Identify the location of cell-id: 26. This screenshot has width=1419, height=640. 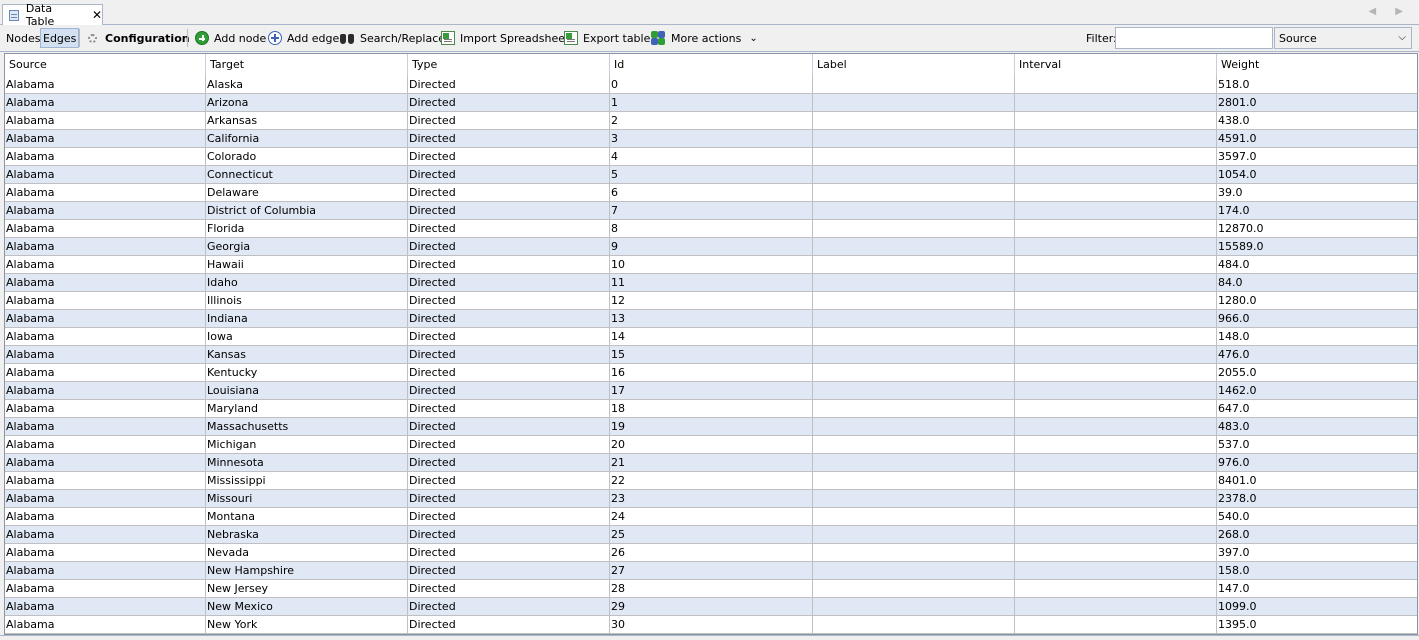
(711, 552).